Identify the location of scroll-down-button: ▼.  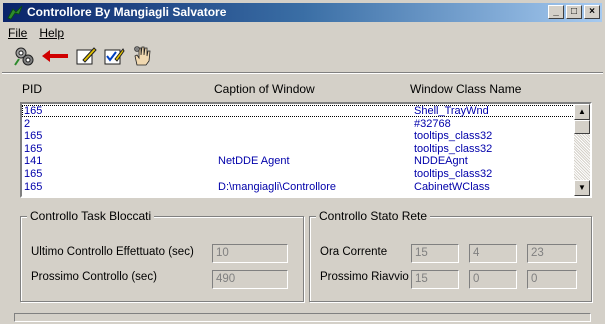
(582, 188).